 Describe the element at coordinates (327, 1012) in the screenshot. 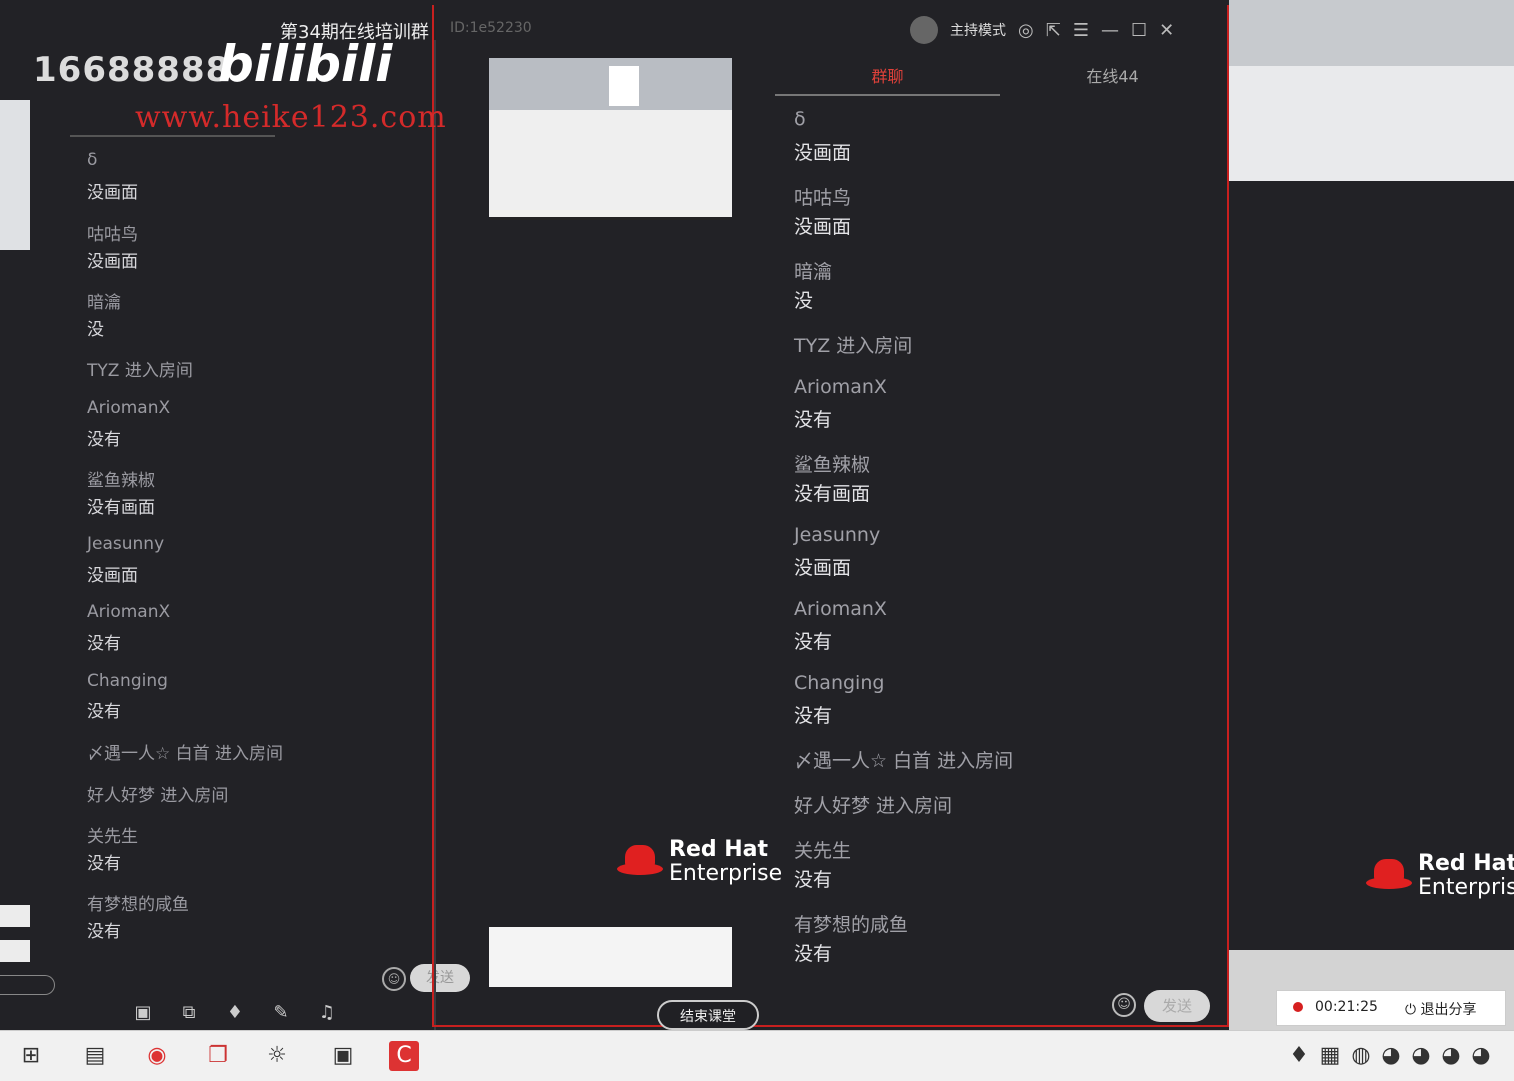

I see `music-icon: ♫` at that location.